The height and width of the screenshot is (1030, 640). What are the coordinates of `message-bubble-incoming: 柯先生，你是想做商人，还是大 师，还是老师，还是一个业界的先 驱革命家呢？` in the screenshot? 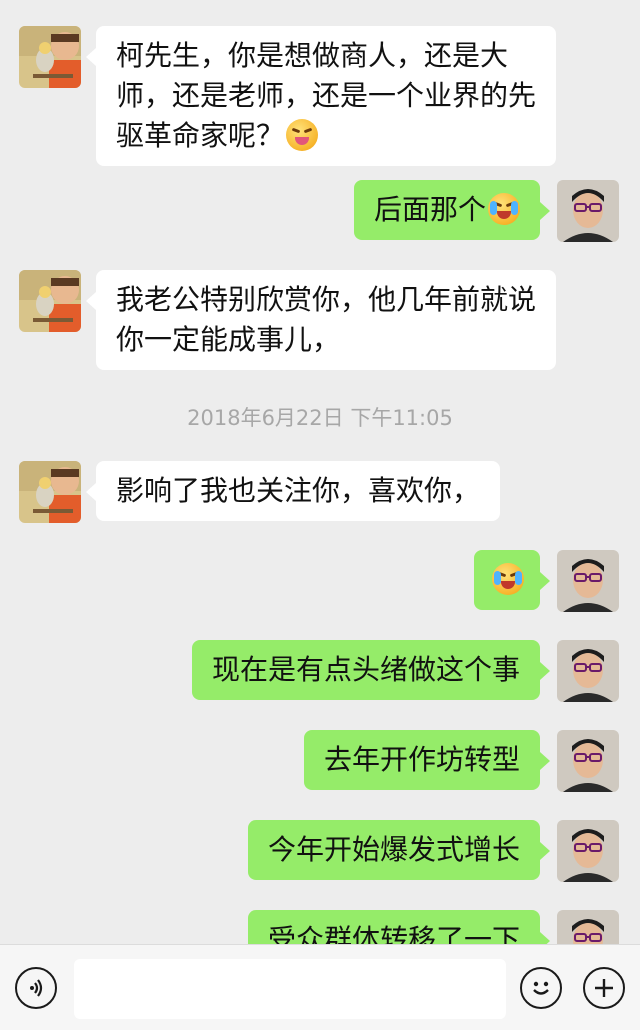 It's located at (321, 96).